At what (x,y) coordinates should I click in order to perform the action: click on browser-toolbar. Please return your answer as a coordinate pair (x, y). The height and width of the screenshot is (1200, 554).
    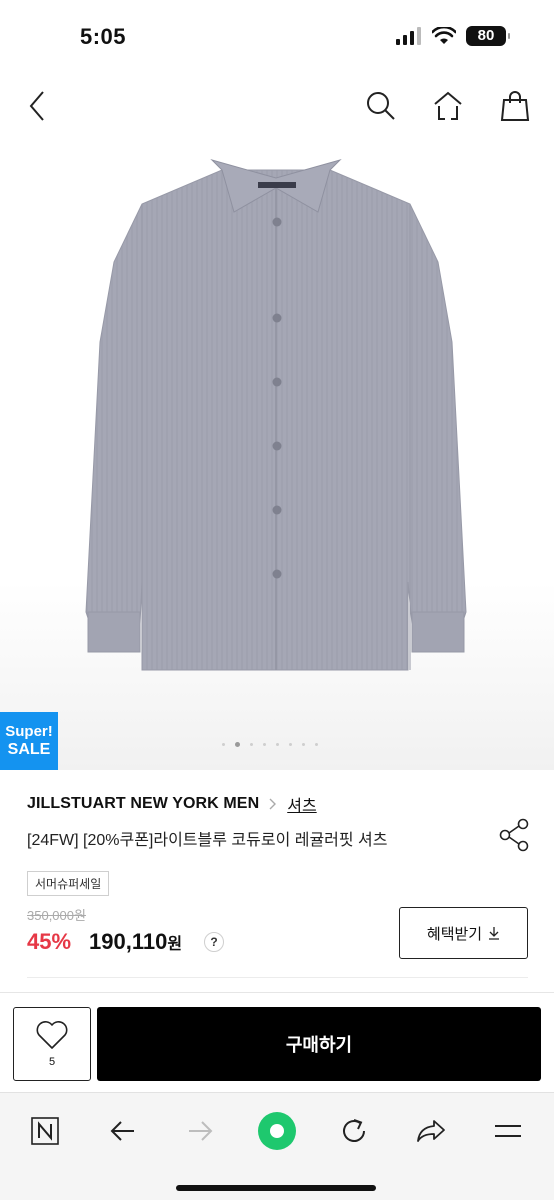
    Looking at the image, I should click on (277, 1146).